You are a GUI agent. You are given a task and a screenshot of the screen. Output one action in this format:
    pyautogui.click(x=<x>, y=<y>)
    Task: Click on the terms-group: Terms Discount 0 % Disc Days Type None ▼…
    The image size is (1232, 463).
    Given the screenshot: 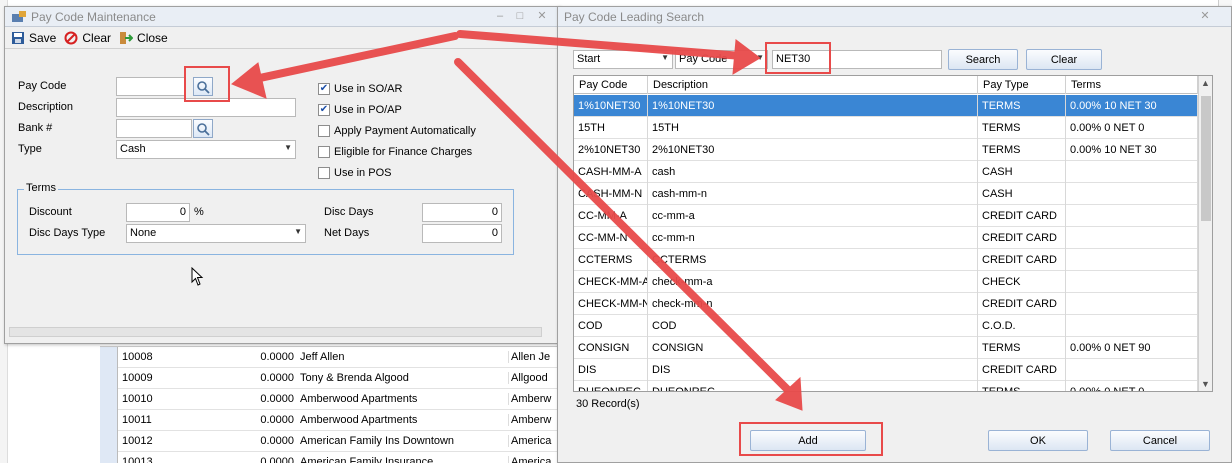 What is the action you would take?
    pyautogui.click(x=265, y=218)
    